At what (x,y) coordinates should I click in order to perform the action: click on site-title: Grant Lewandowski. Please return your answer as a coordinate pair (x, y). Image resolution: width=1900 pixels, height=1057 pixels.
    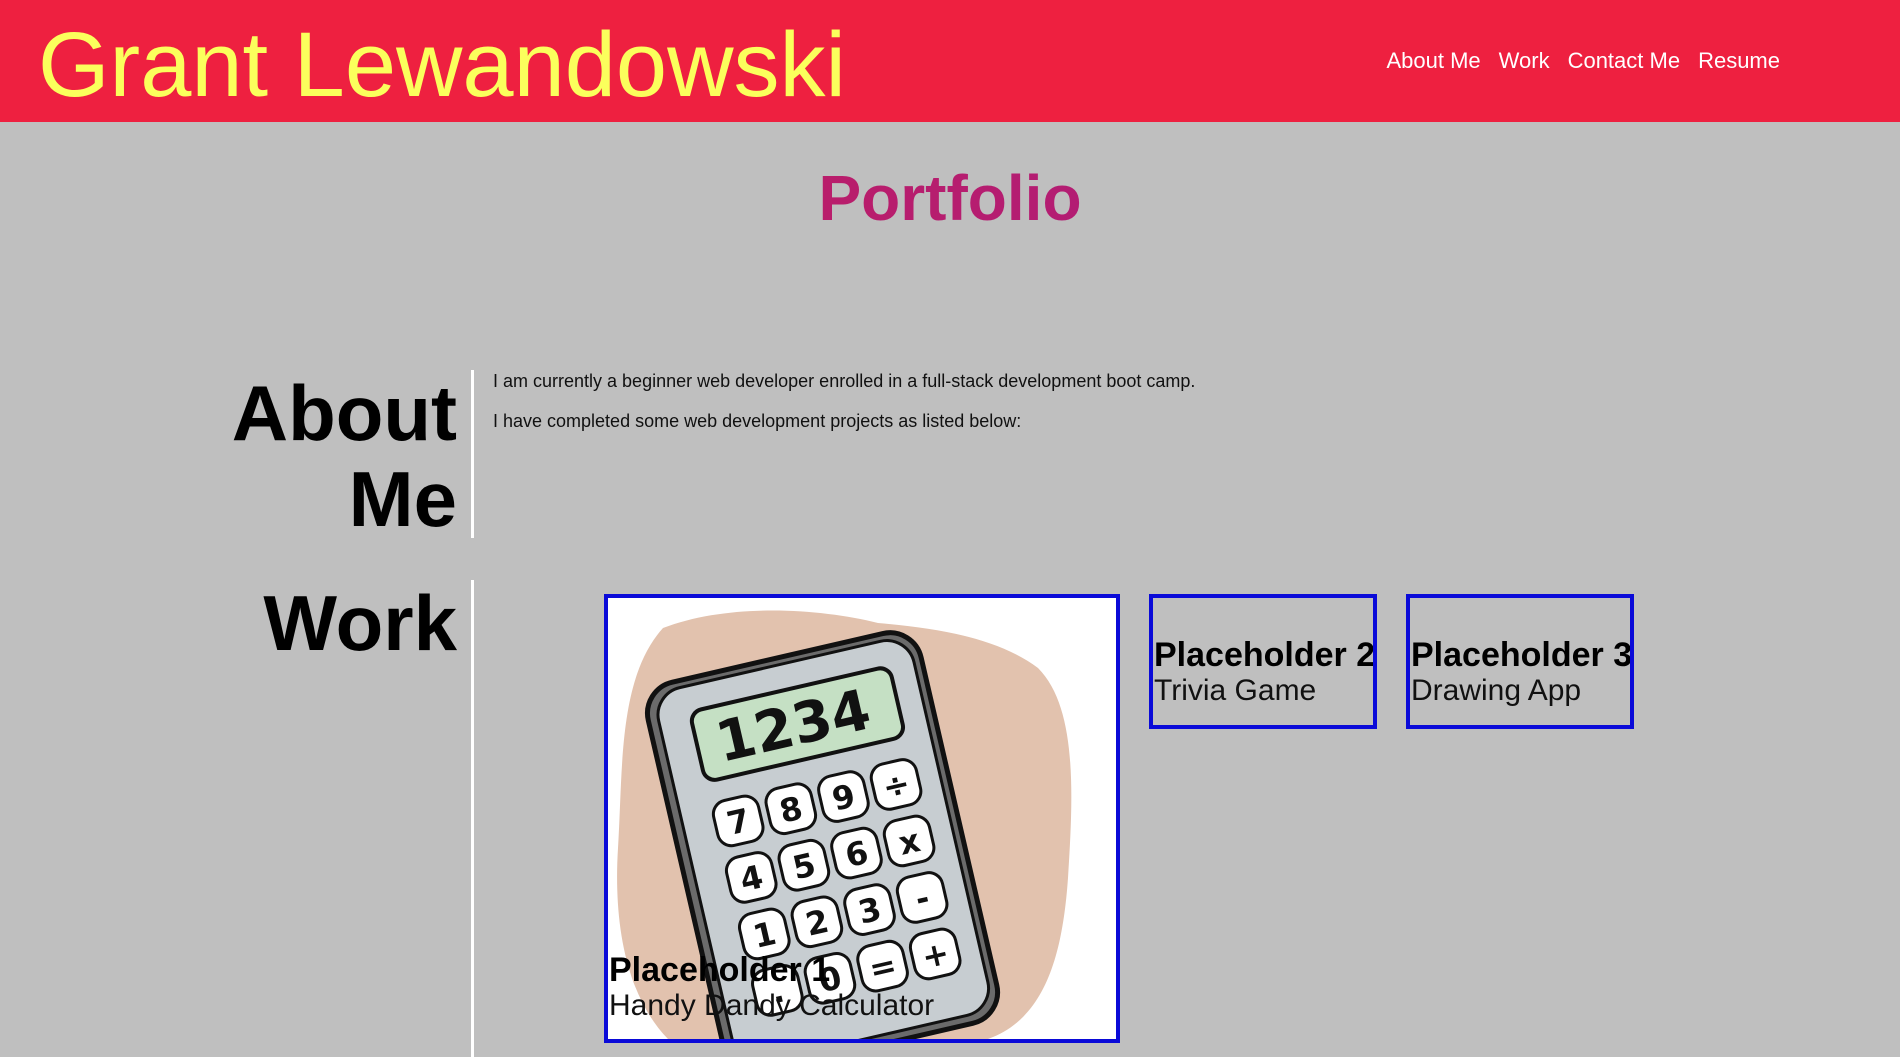
    Looking at the image, I should click on (442, 65).